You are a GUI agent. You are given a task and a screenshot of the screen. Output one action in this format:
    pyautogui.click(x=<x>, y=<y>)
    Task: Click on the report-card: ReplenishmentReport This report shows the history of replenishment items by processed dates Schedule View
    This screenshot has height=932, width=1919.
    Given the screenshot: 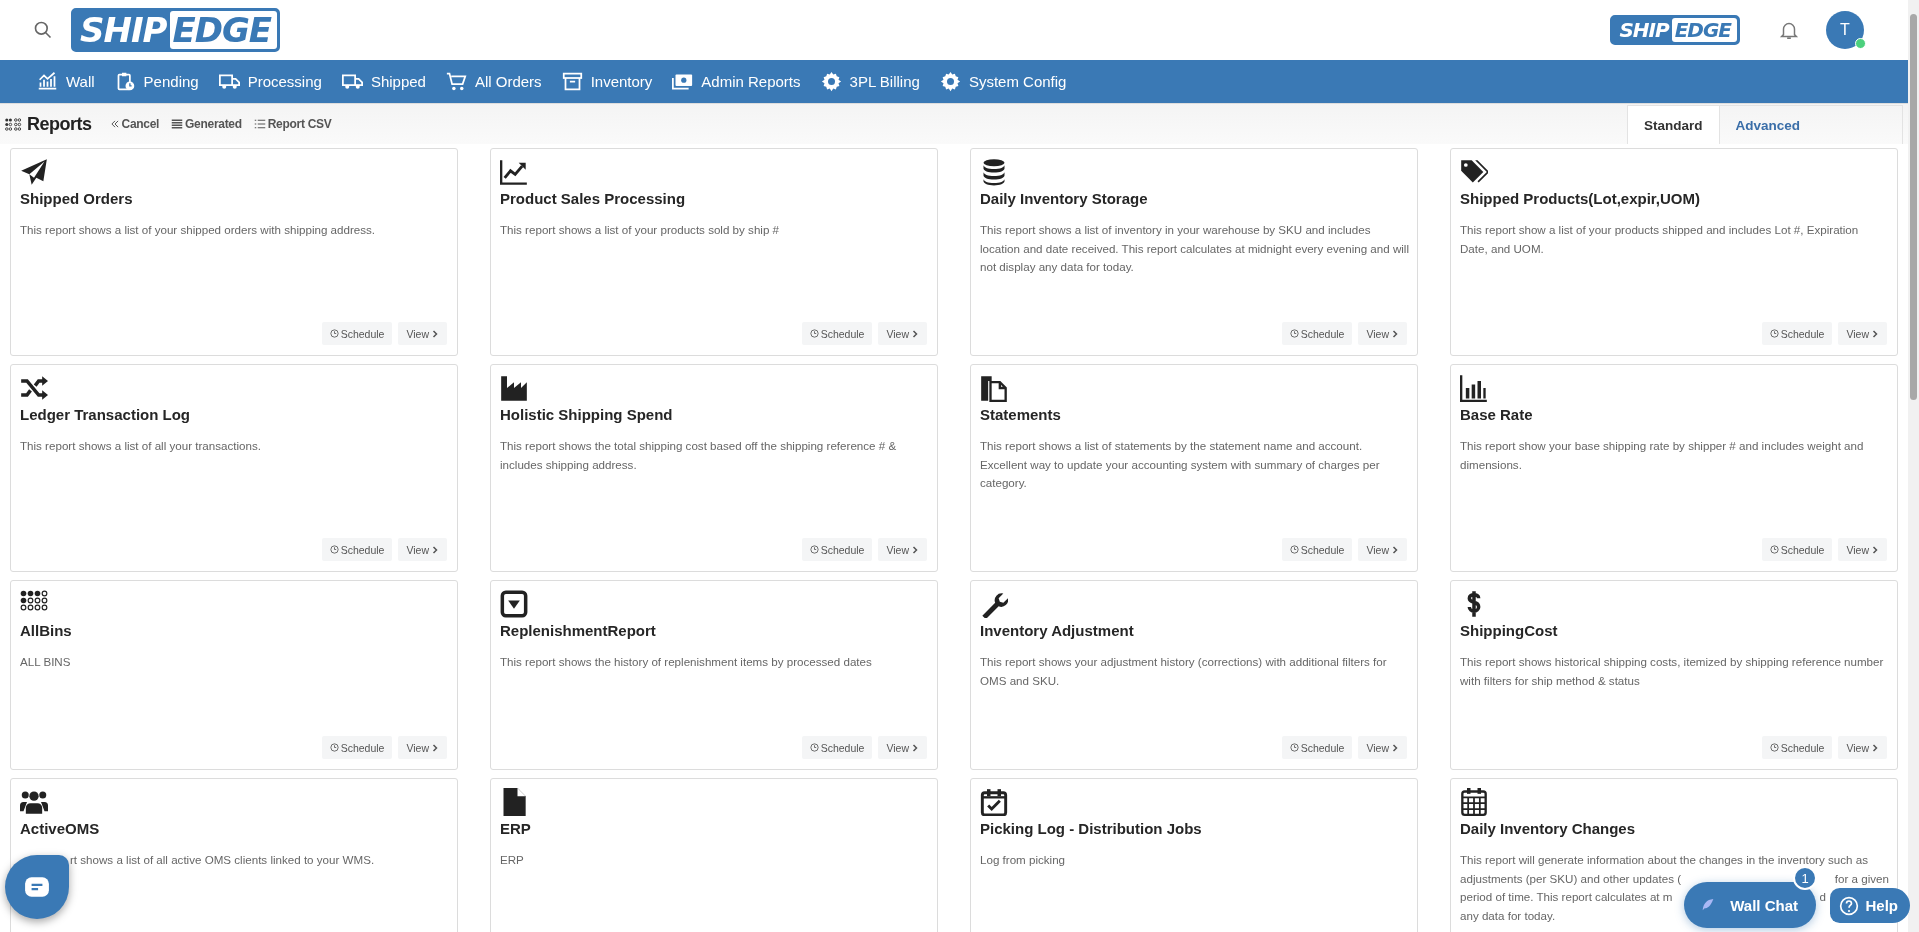 What is the action you would take?
    pyautogui.click(x=714, y=675)
    